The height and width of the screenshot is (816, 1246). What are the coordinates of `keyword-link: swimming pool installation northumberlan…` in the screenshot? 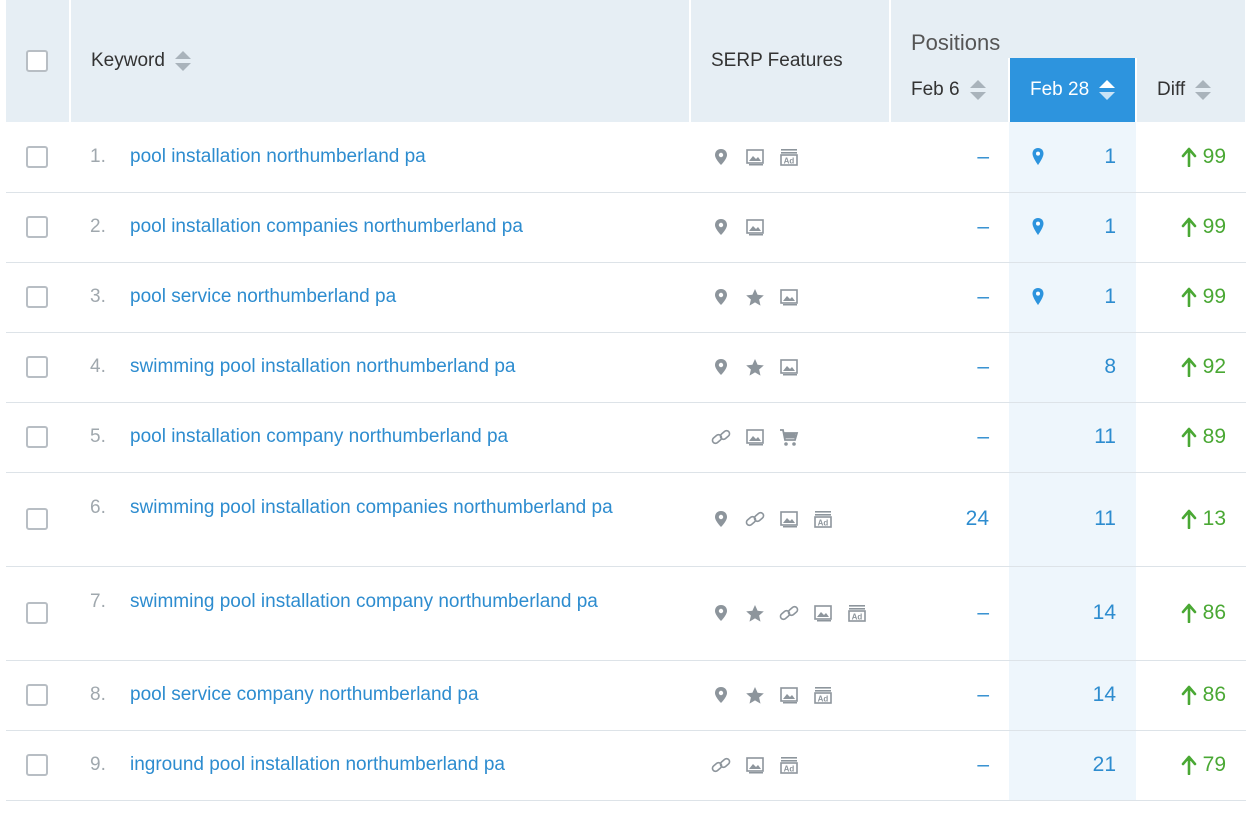 It's located at (322, 366).